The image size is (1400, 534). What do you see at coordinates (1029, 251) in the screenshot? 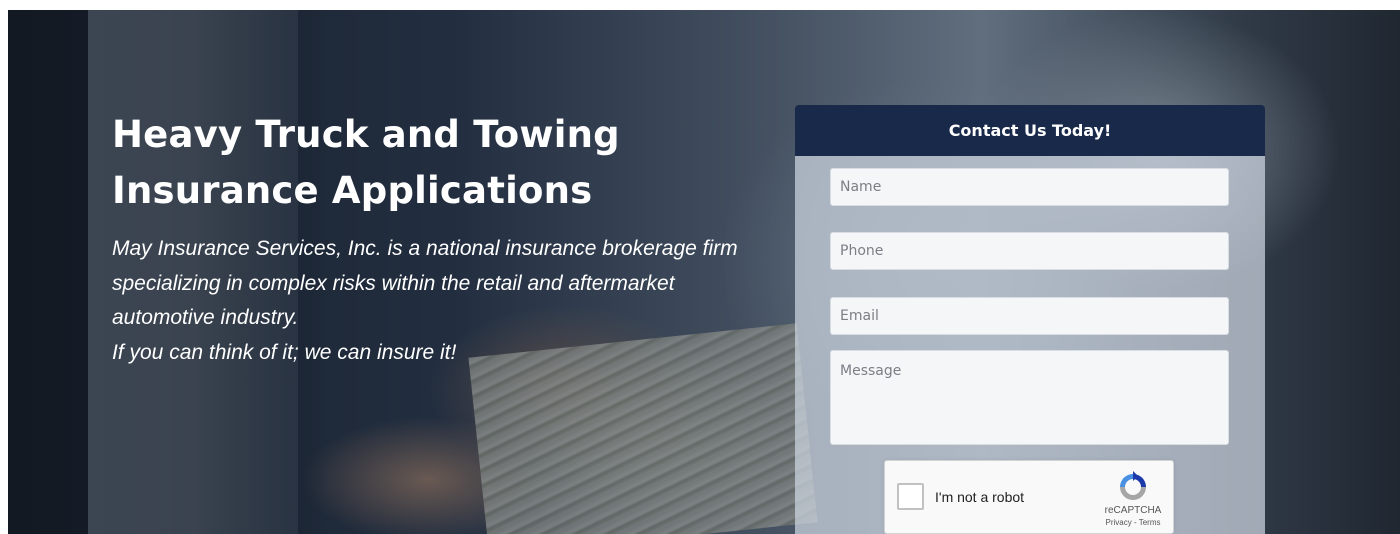
I see `phone-input` at bounding box center [1029, 251].